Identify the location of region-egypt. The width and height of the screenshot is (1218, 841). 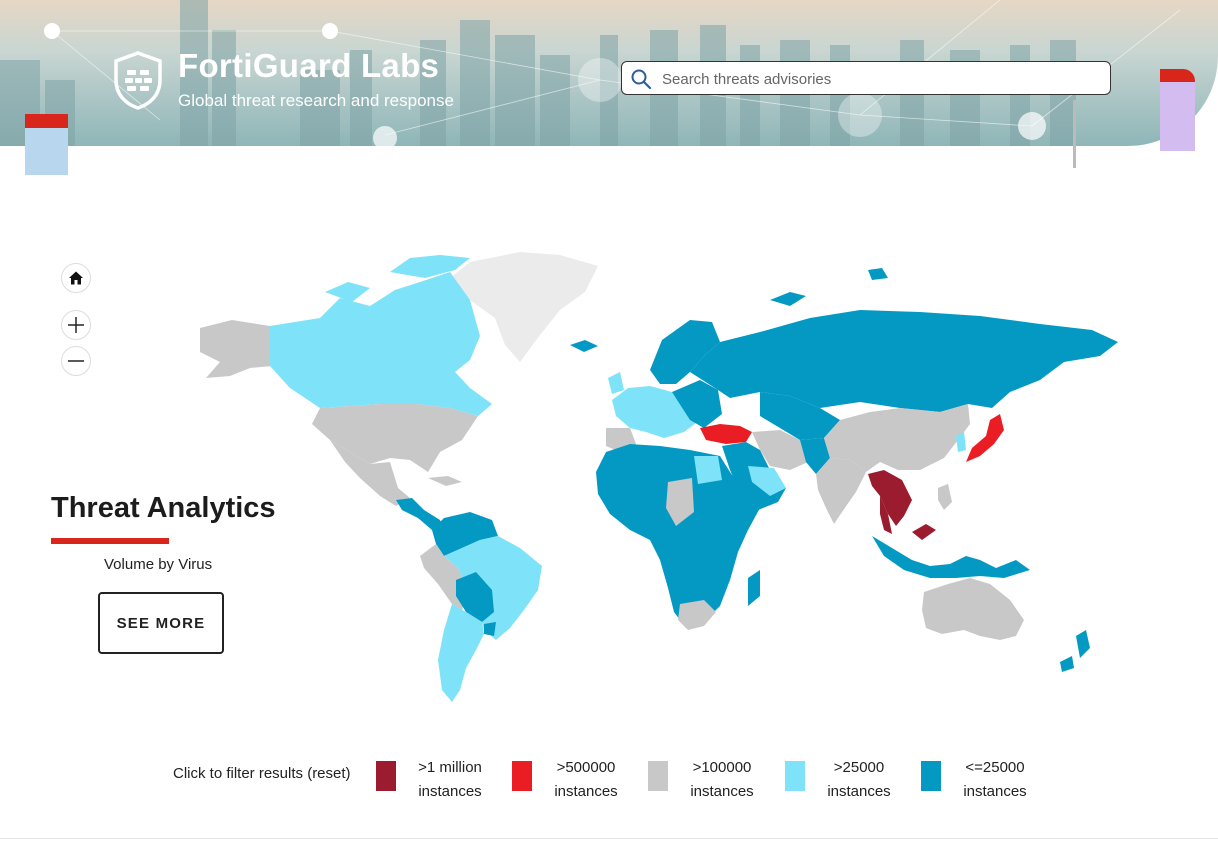
(708, 470).